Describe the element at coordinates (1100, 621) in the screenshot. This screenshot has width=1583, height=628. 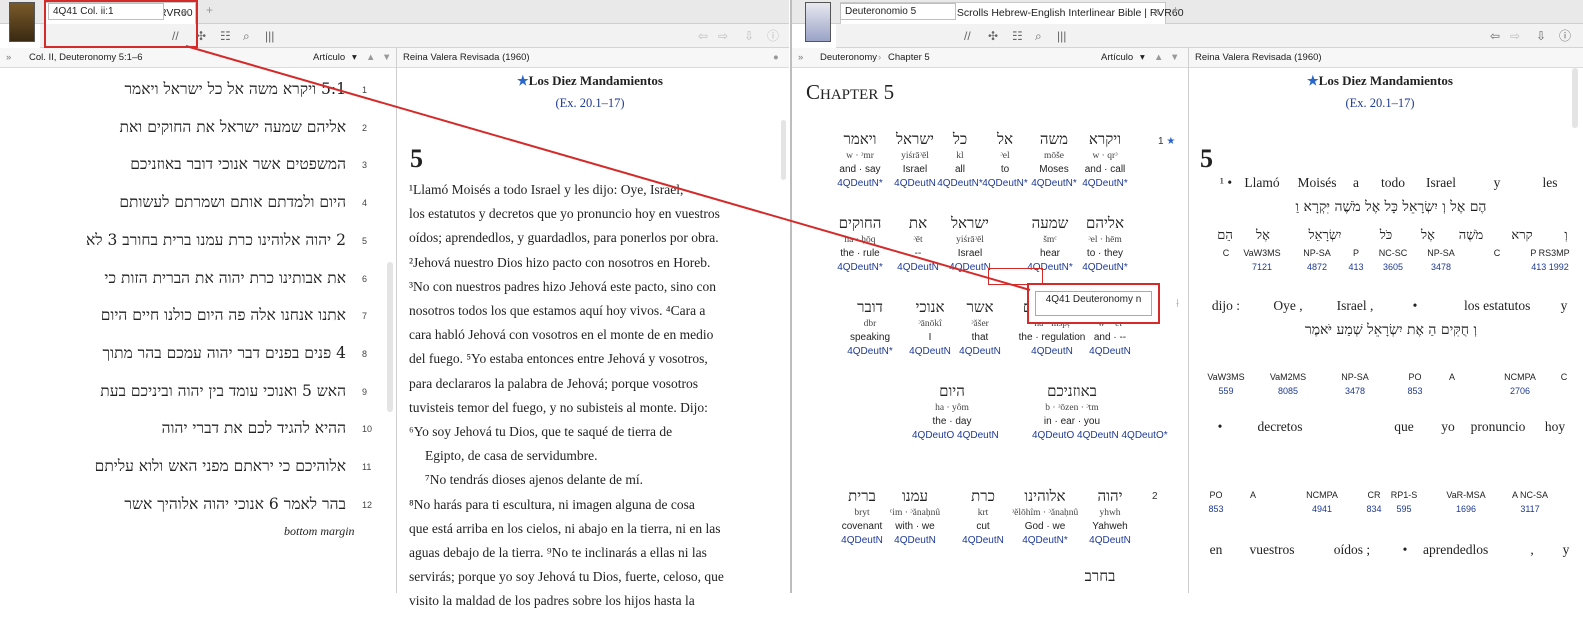
I see `interlinear-source` at that location.